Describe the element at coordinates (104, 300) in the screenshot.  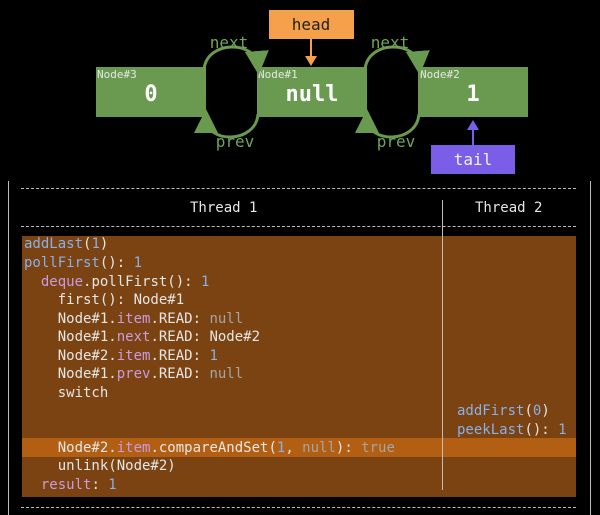
I see `t1-line-first: first(): Node#1` at that location.